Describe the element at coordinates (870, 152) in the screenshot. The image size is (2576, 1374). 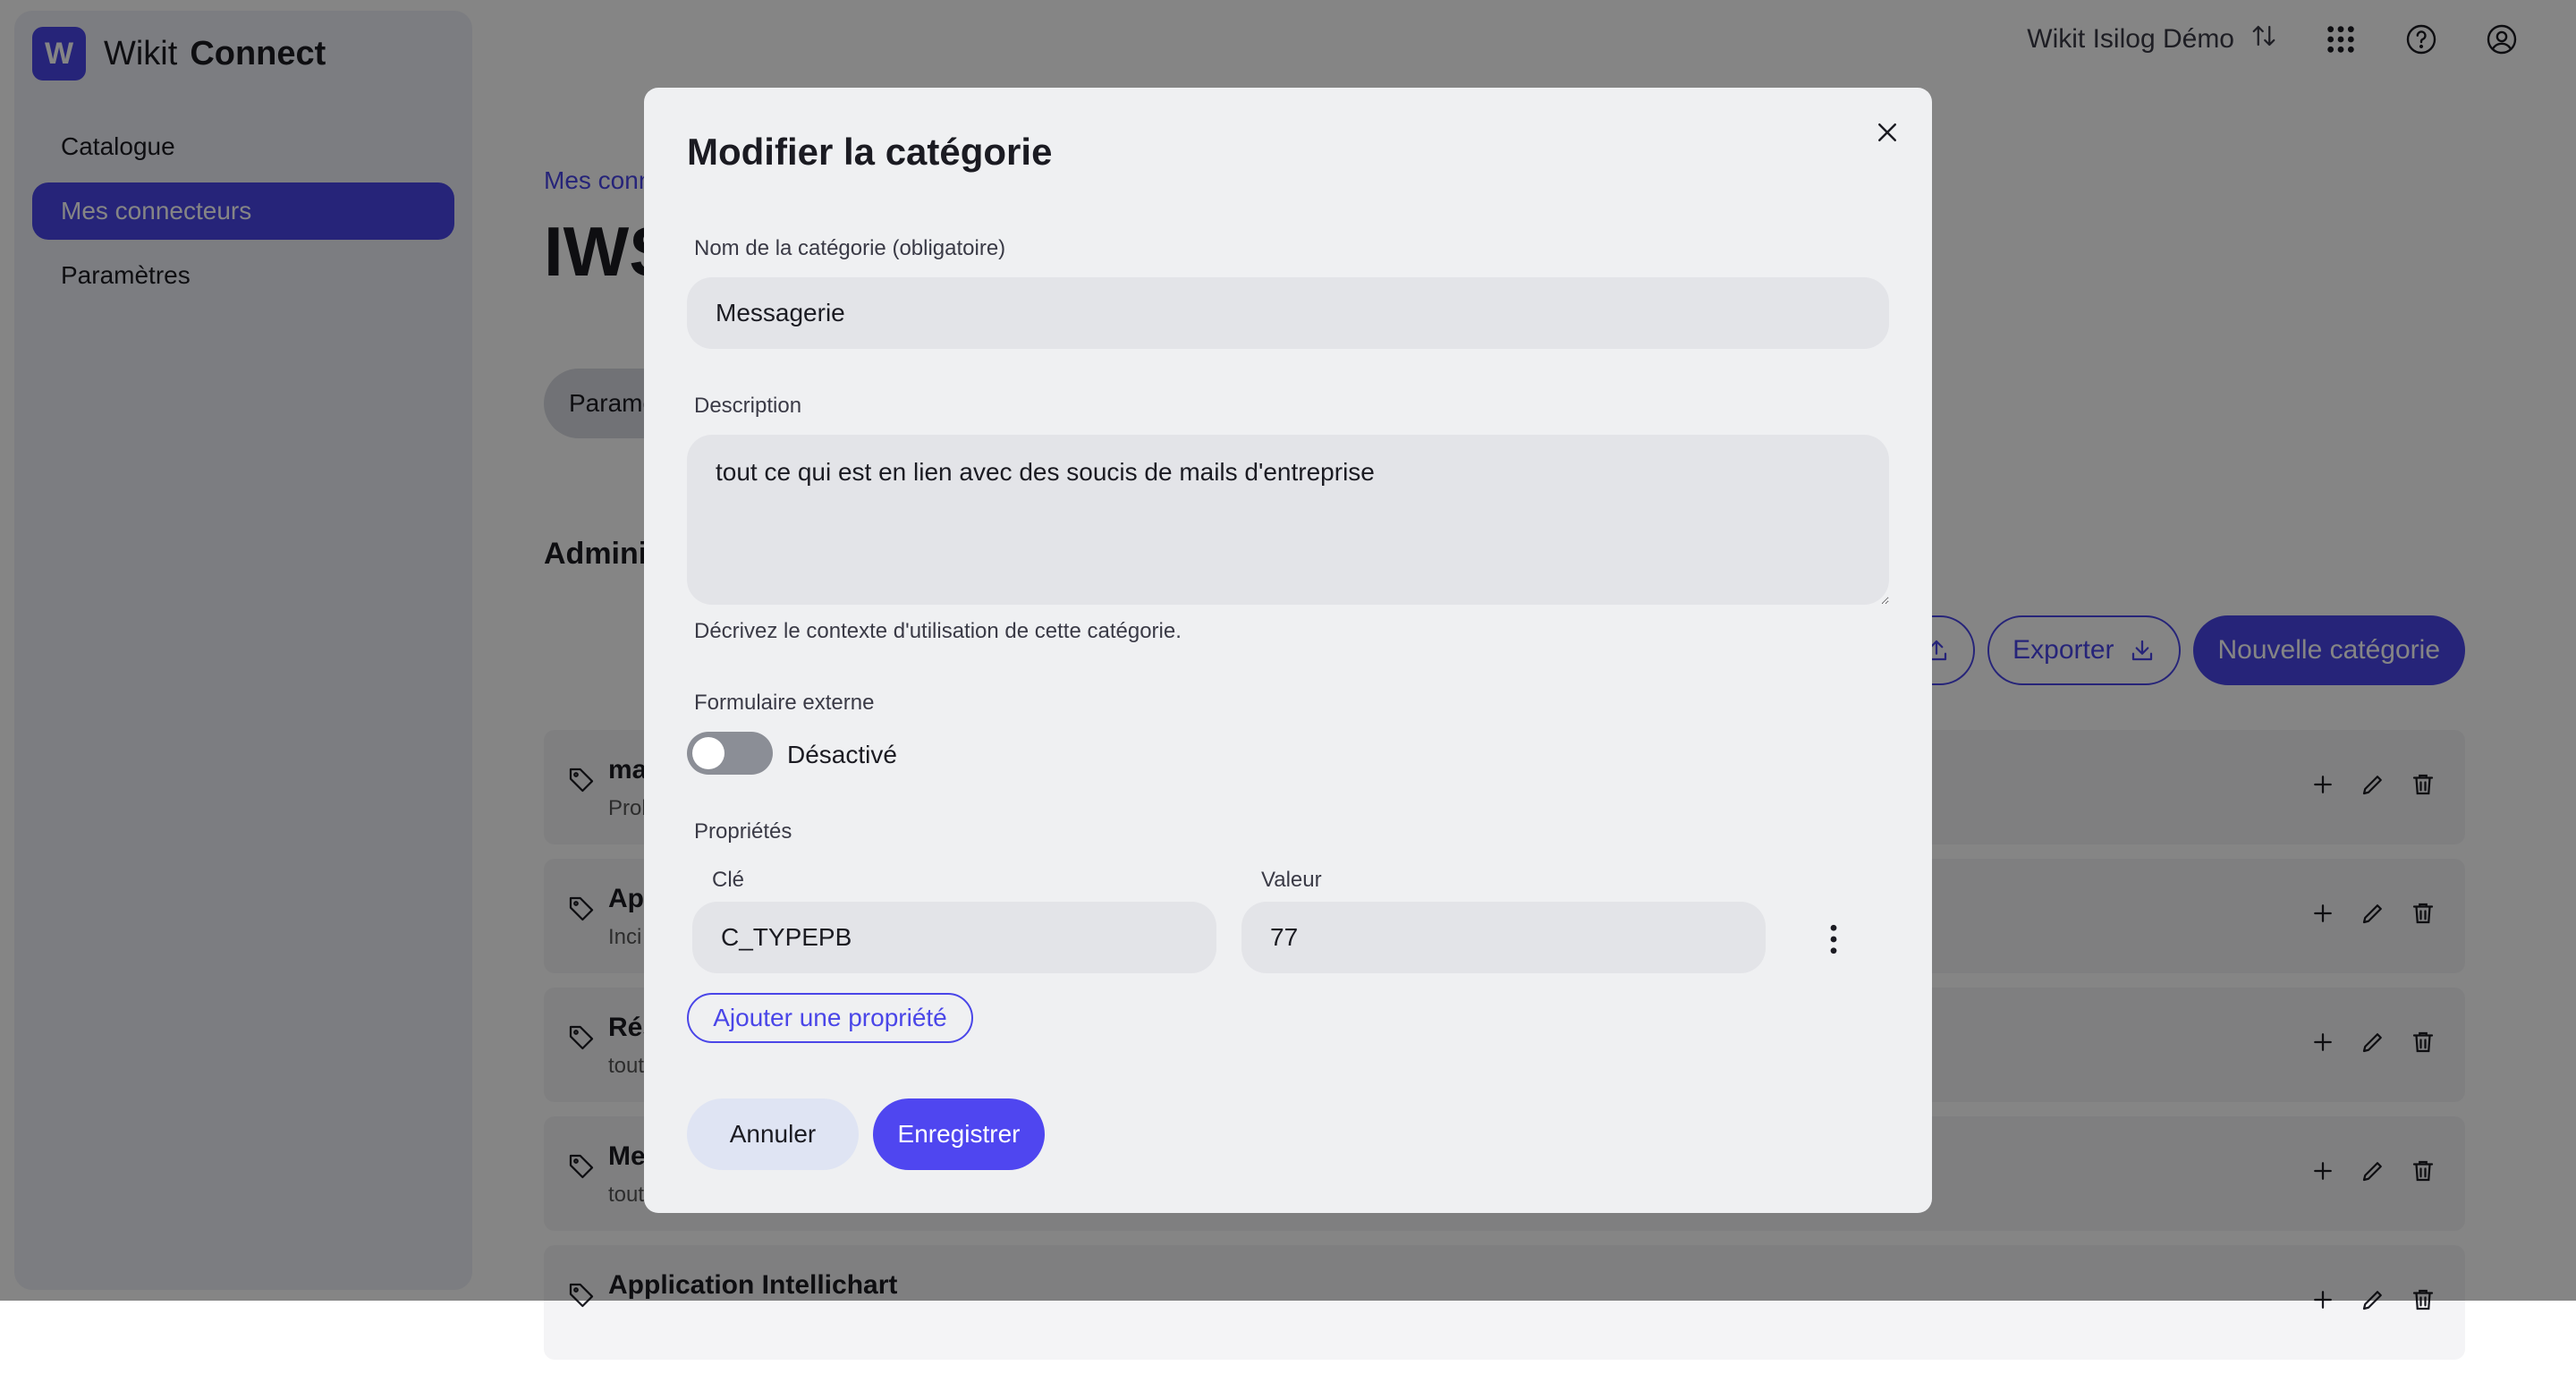
I see `dialog-title: Modifier la catégorie` at that location.